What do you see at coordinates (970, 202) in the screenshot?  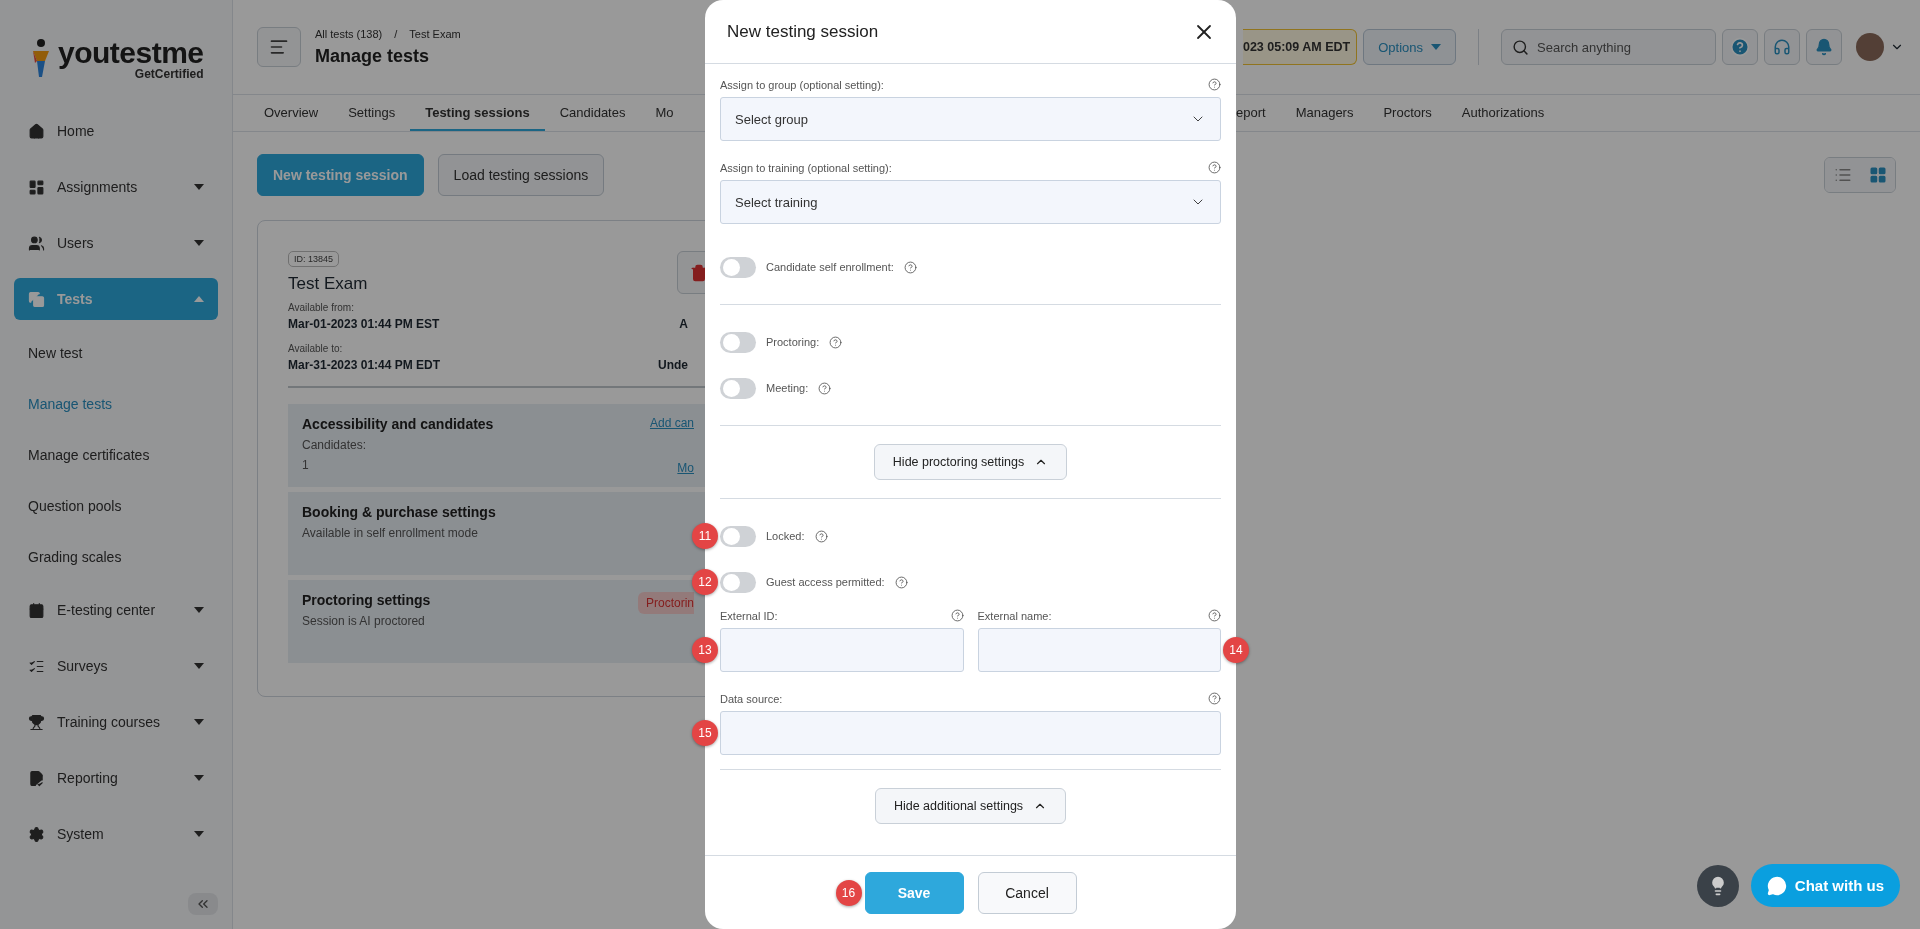 I see `select-dropdown: Select training` at bounding box center [970, 202].